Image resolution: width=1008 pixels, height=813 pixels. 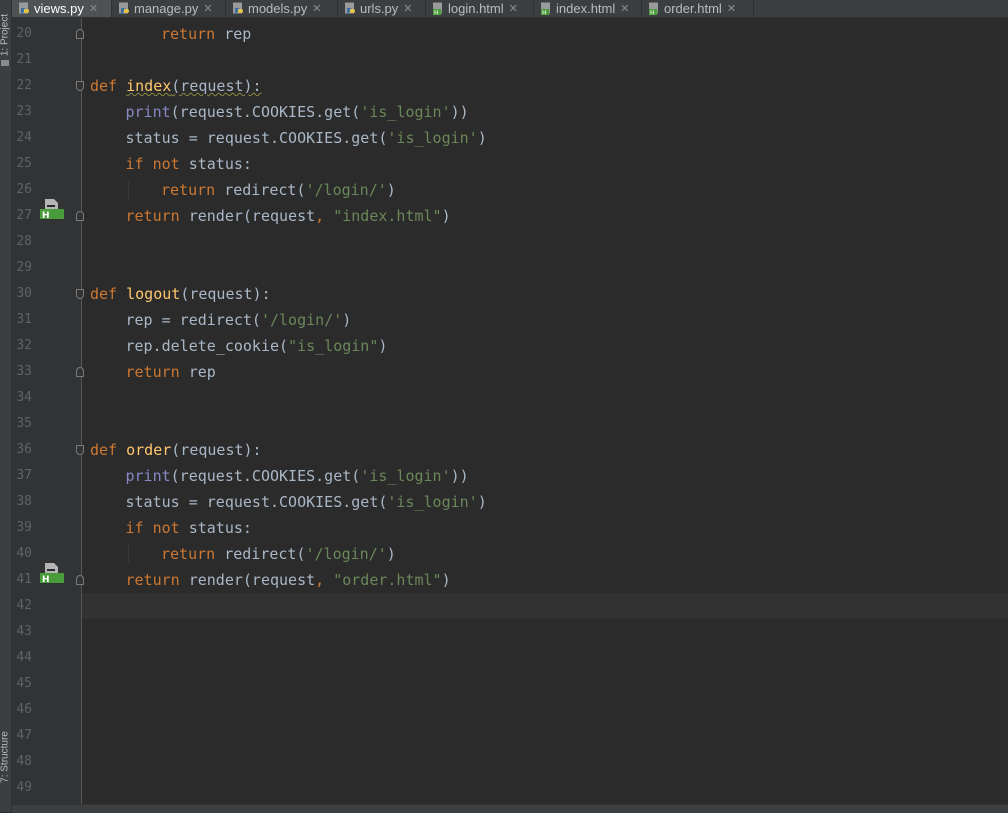 I want to click on line-number: 42, so click(x=24, y=605).